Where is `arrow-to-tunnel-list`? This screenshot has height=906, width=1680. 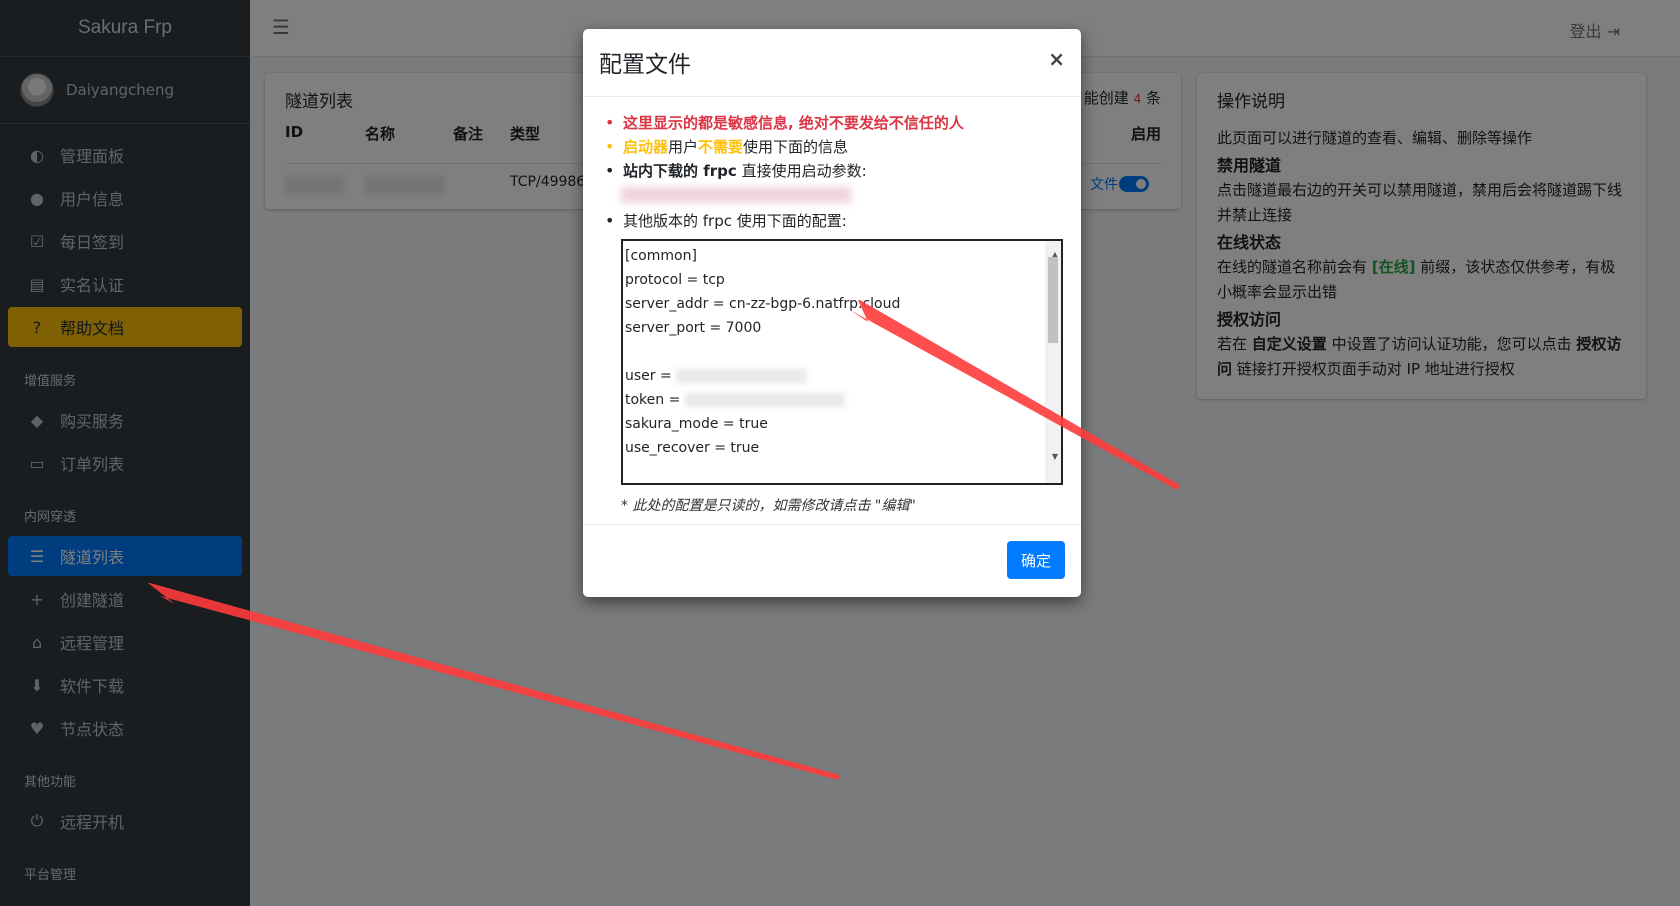 arrow-to-tunnel-list is located at coordinates (494, 681).